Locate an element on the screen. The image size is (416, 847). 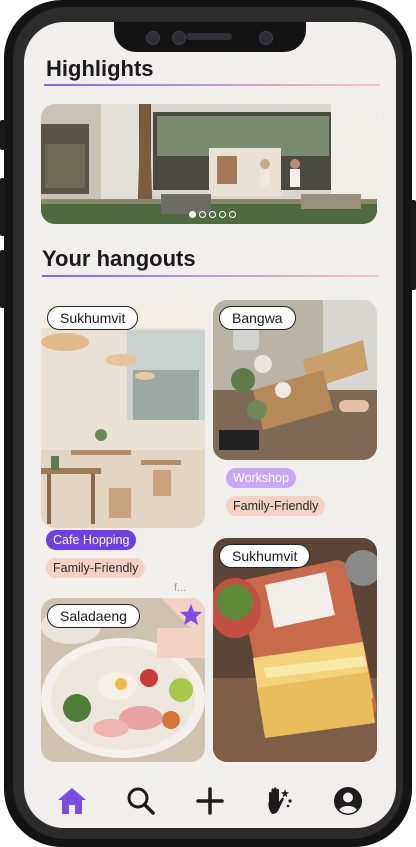
bottom-tab-bar is located at coordinates (210, 801).